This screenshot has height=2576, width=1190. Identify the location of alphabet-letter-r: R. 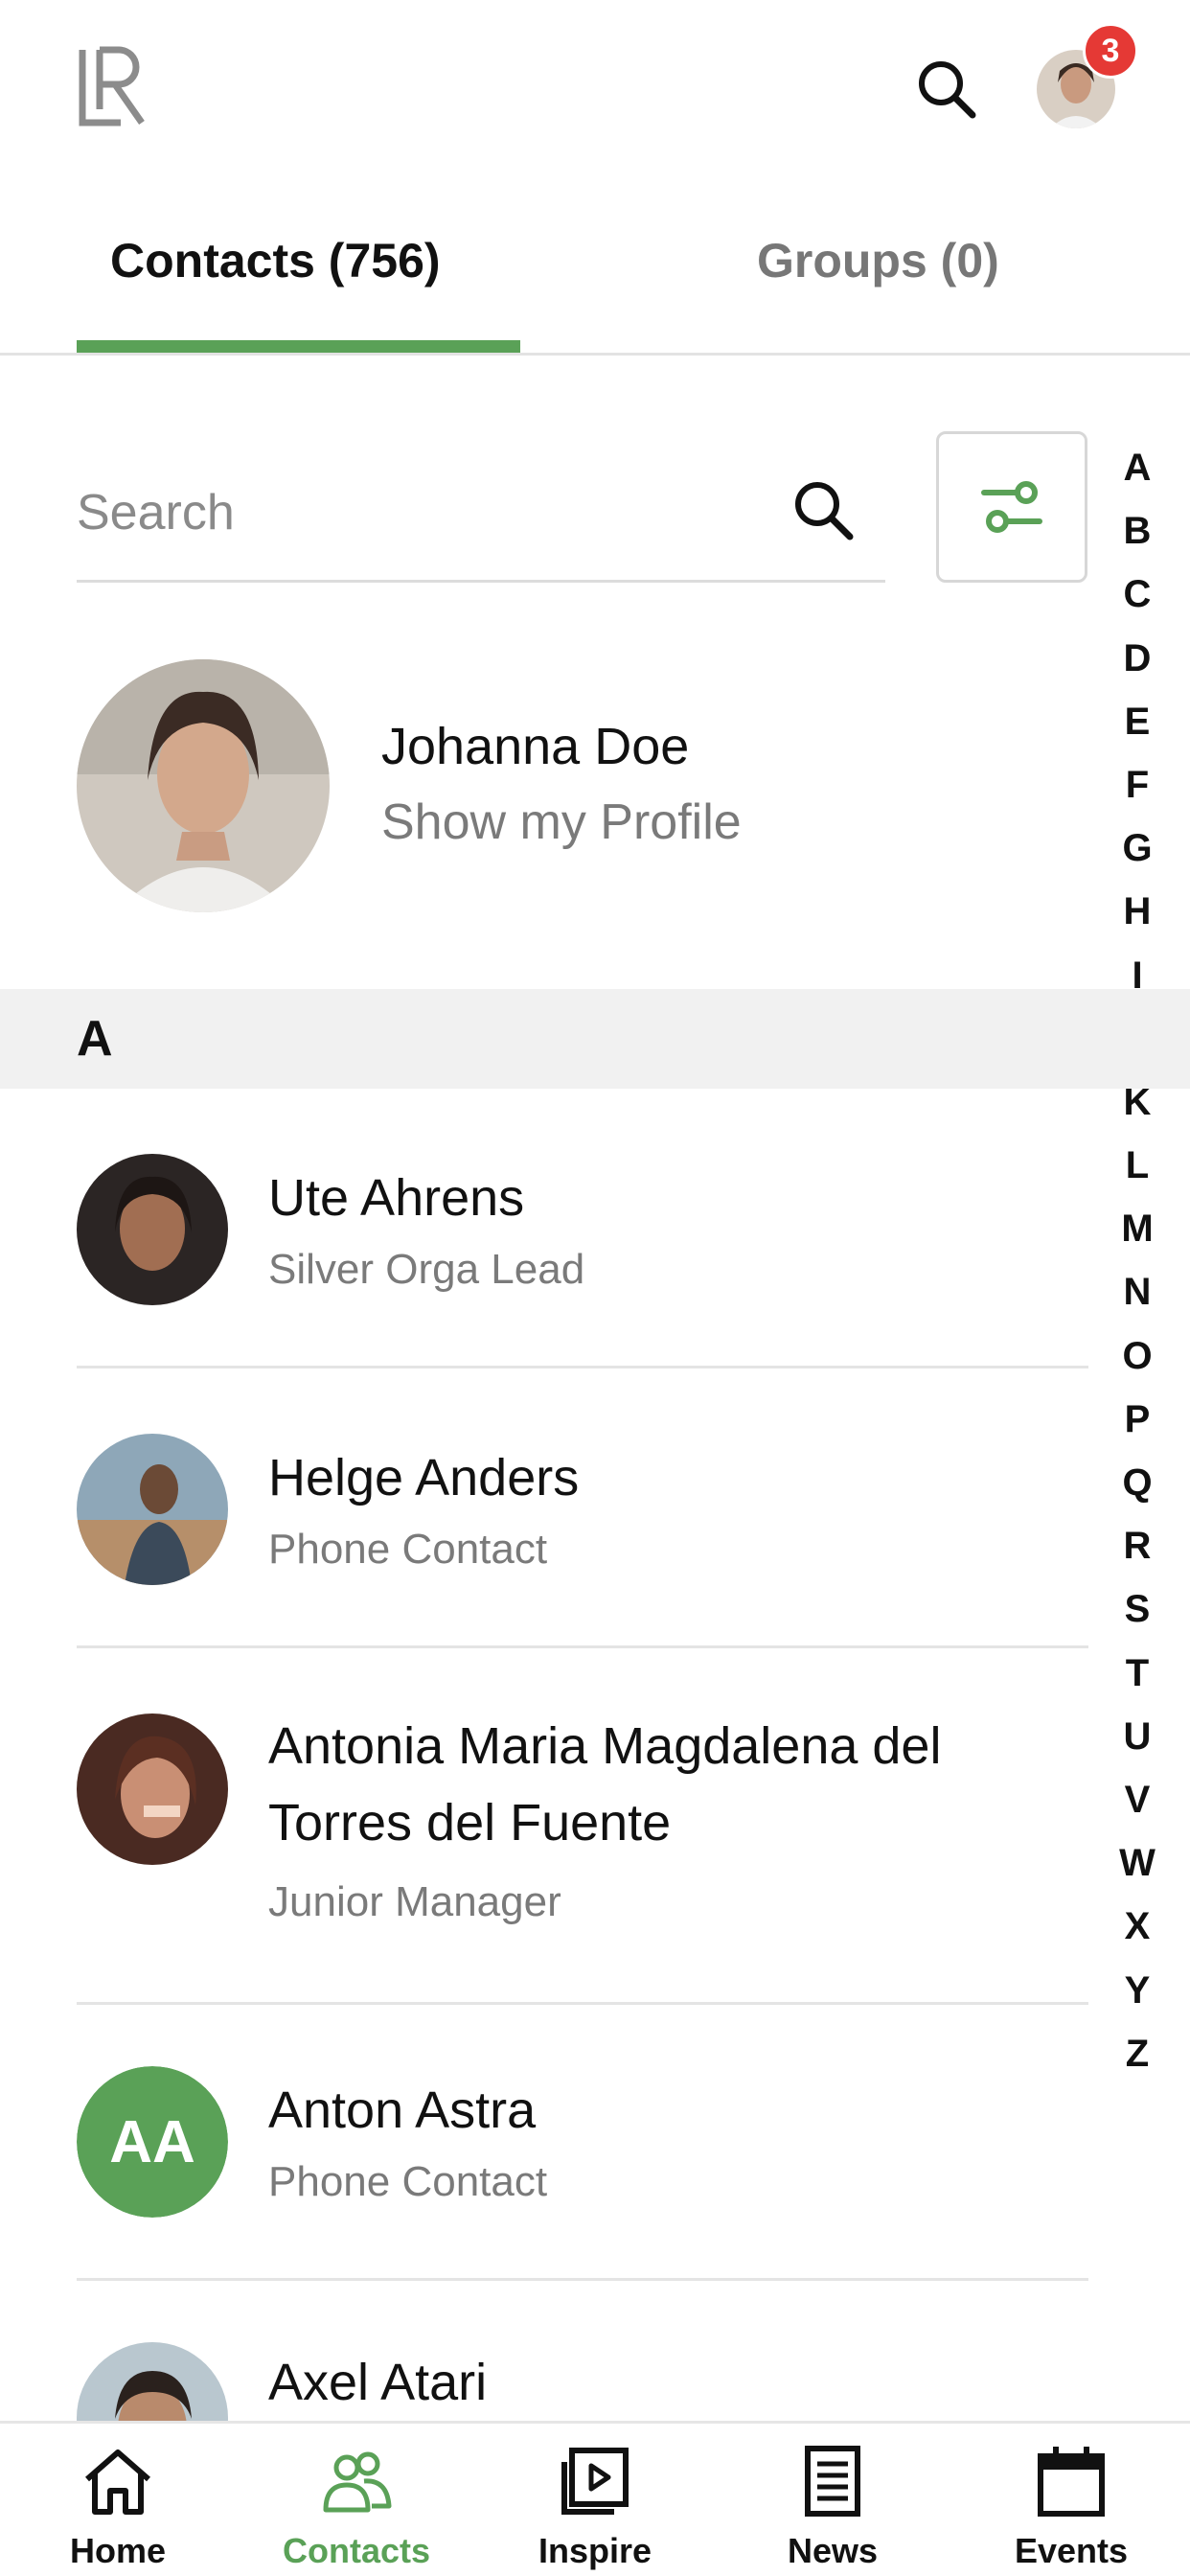
(1137, 1545).